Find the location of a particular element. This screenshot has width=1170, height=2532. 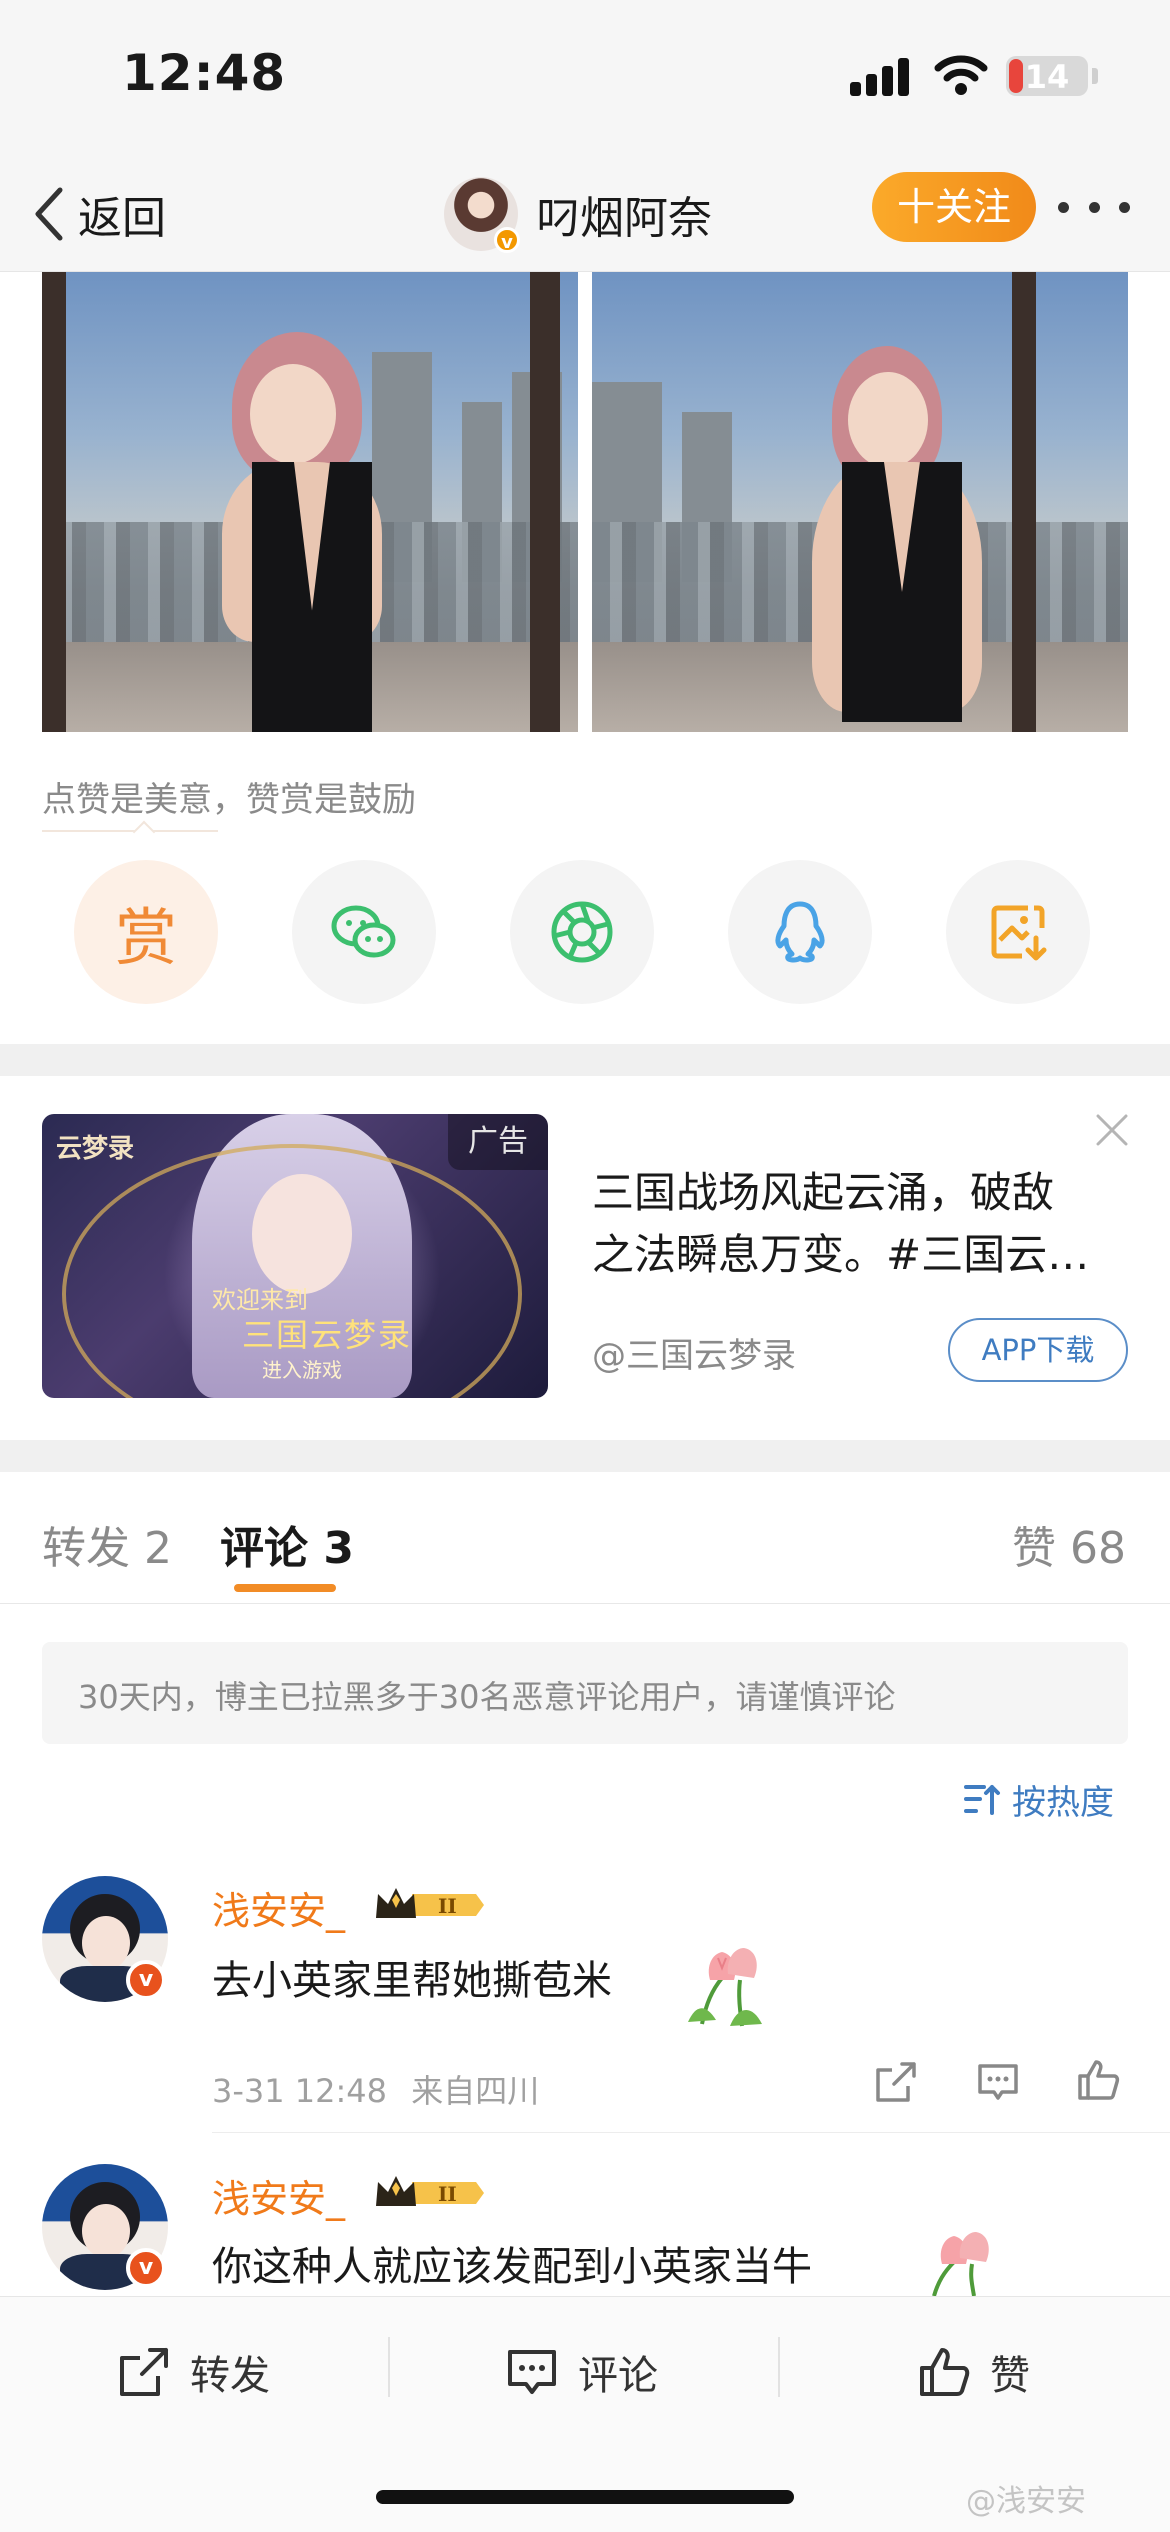

hint-caret is located at coordinates (144, 832).